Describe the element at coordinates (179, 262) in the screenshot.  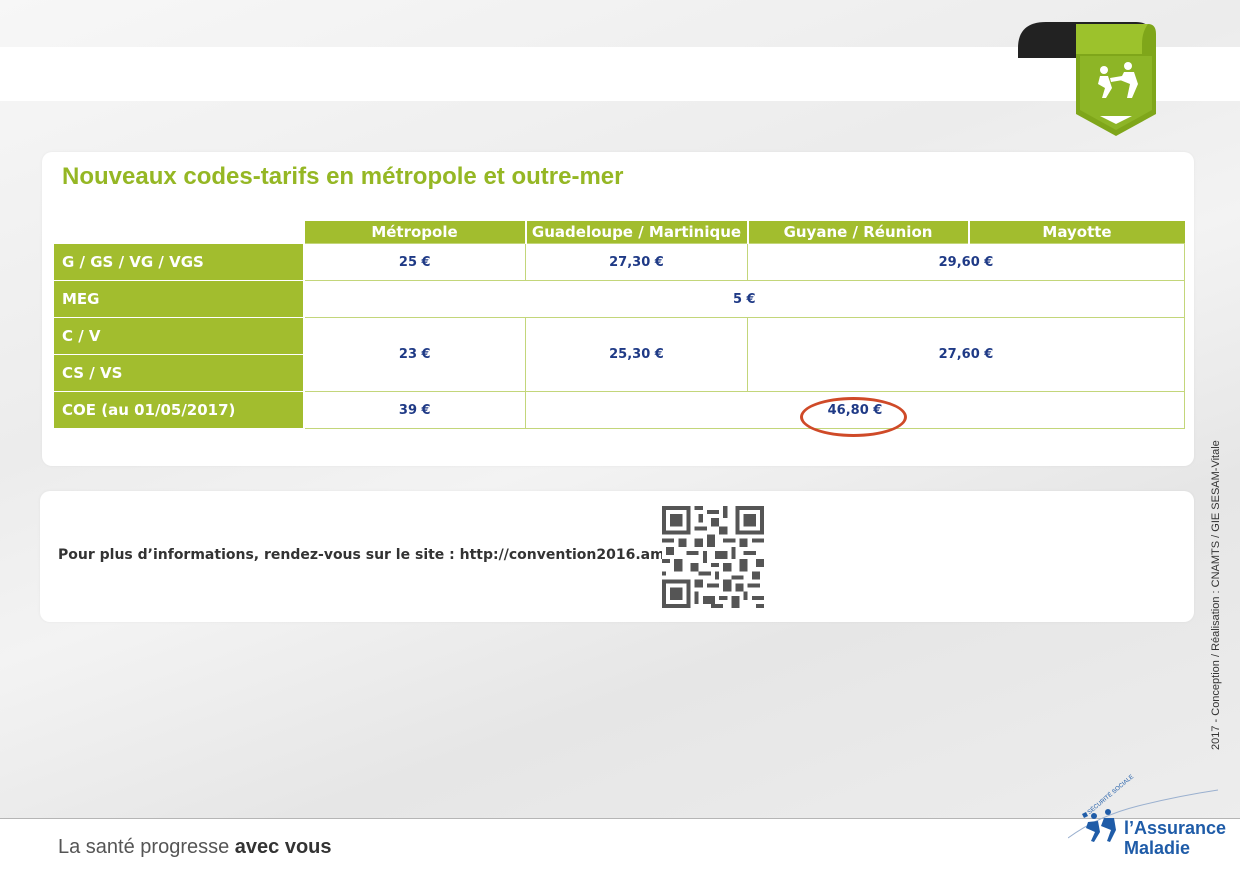
I see `row-label: G / GS / VG / VGS` at that location.